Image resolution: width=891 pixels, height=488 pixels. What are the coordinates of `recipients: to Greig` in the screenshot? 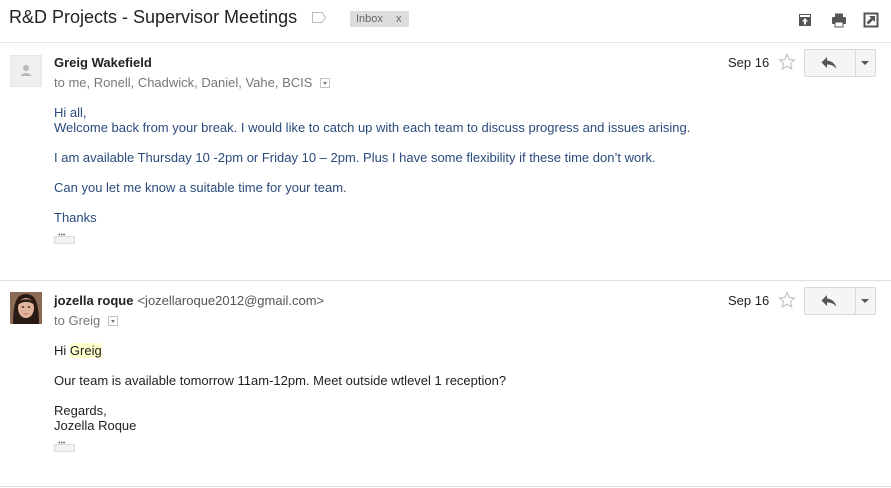 It's located at (86, 320).